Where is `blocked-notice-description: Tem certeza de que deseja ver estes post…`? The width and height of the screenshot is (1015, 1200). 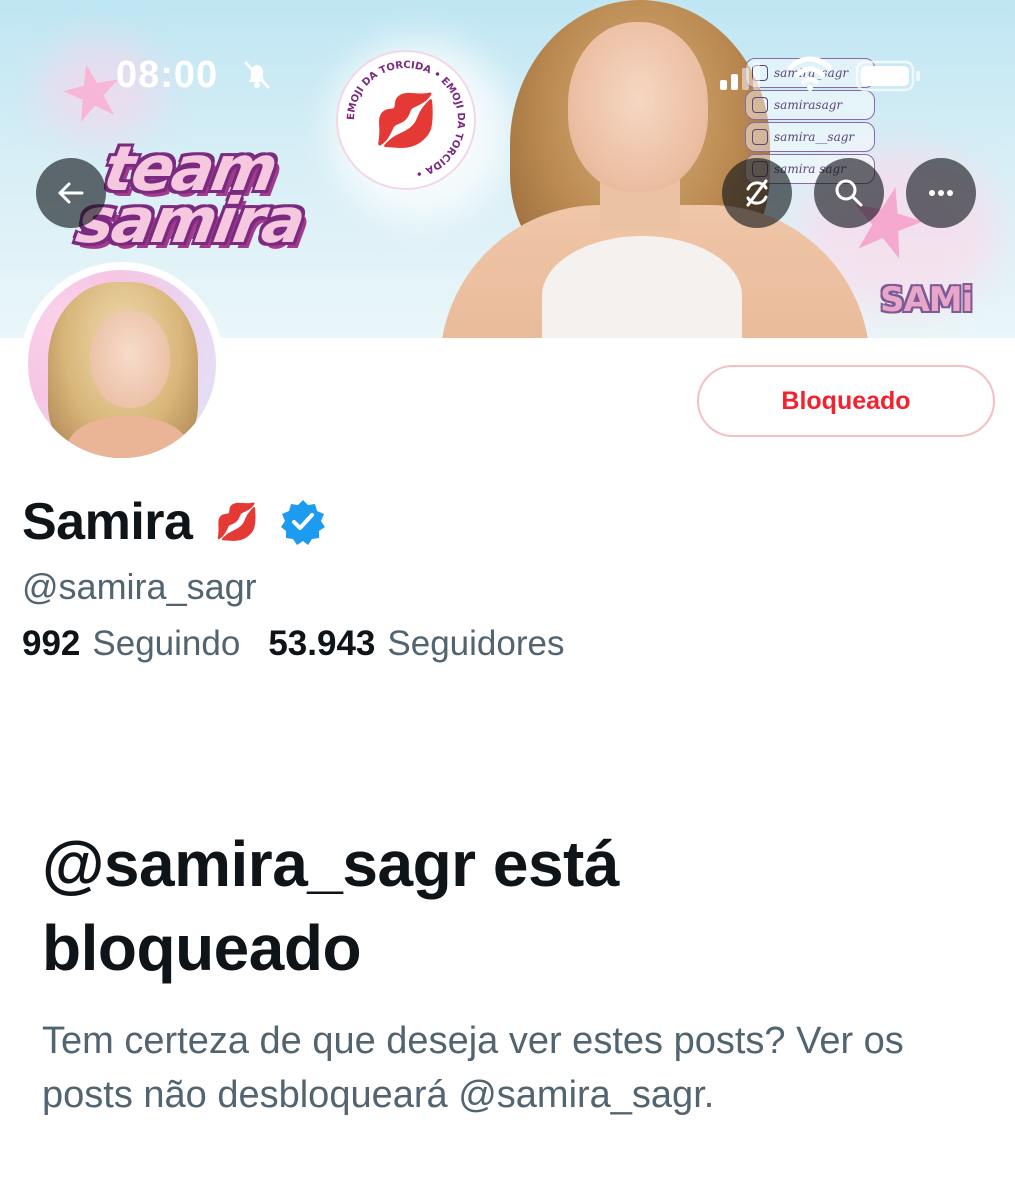
blocked-notice-description: Tem certeza de que deseja ver estes post… is located at coordinates (473, 1068).